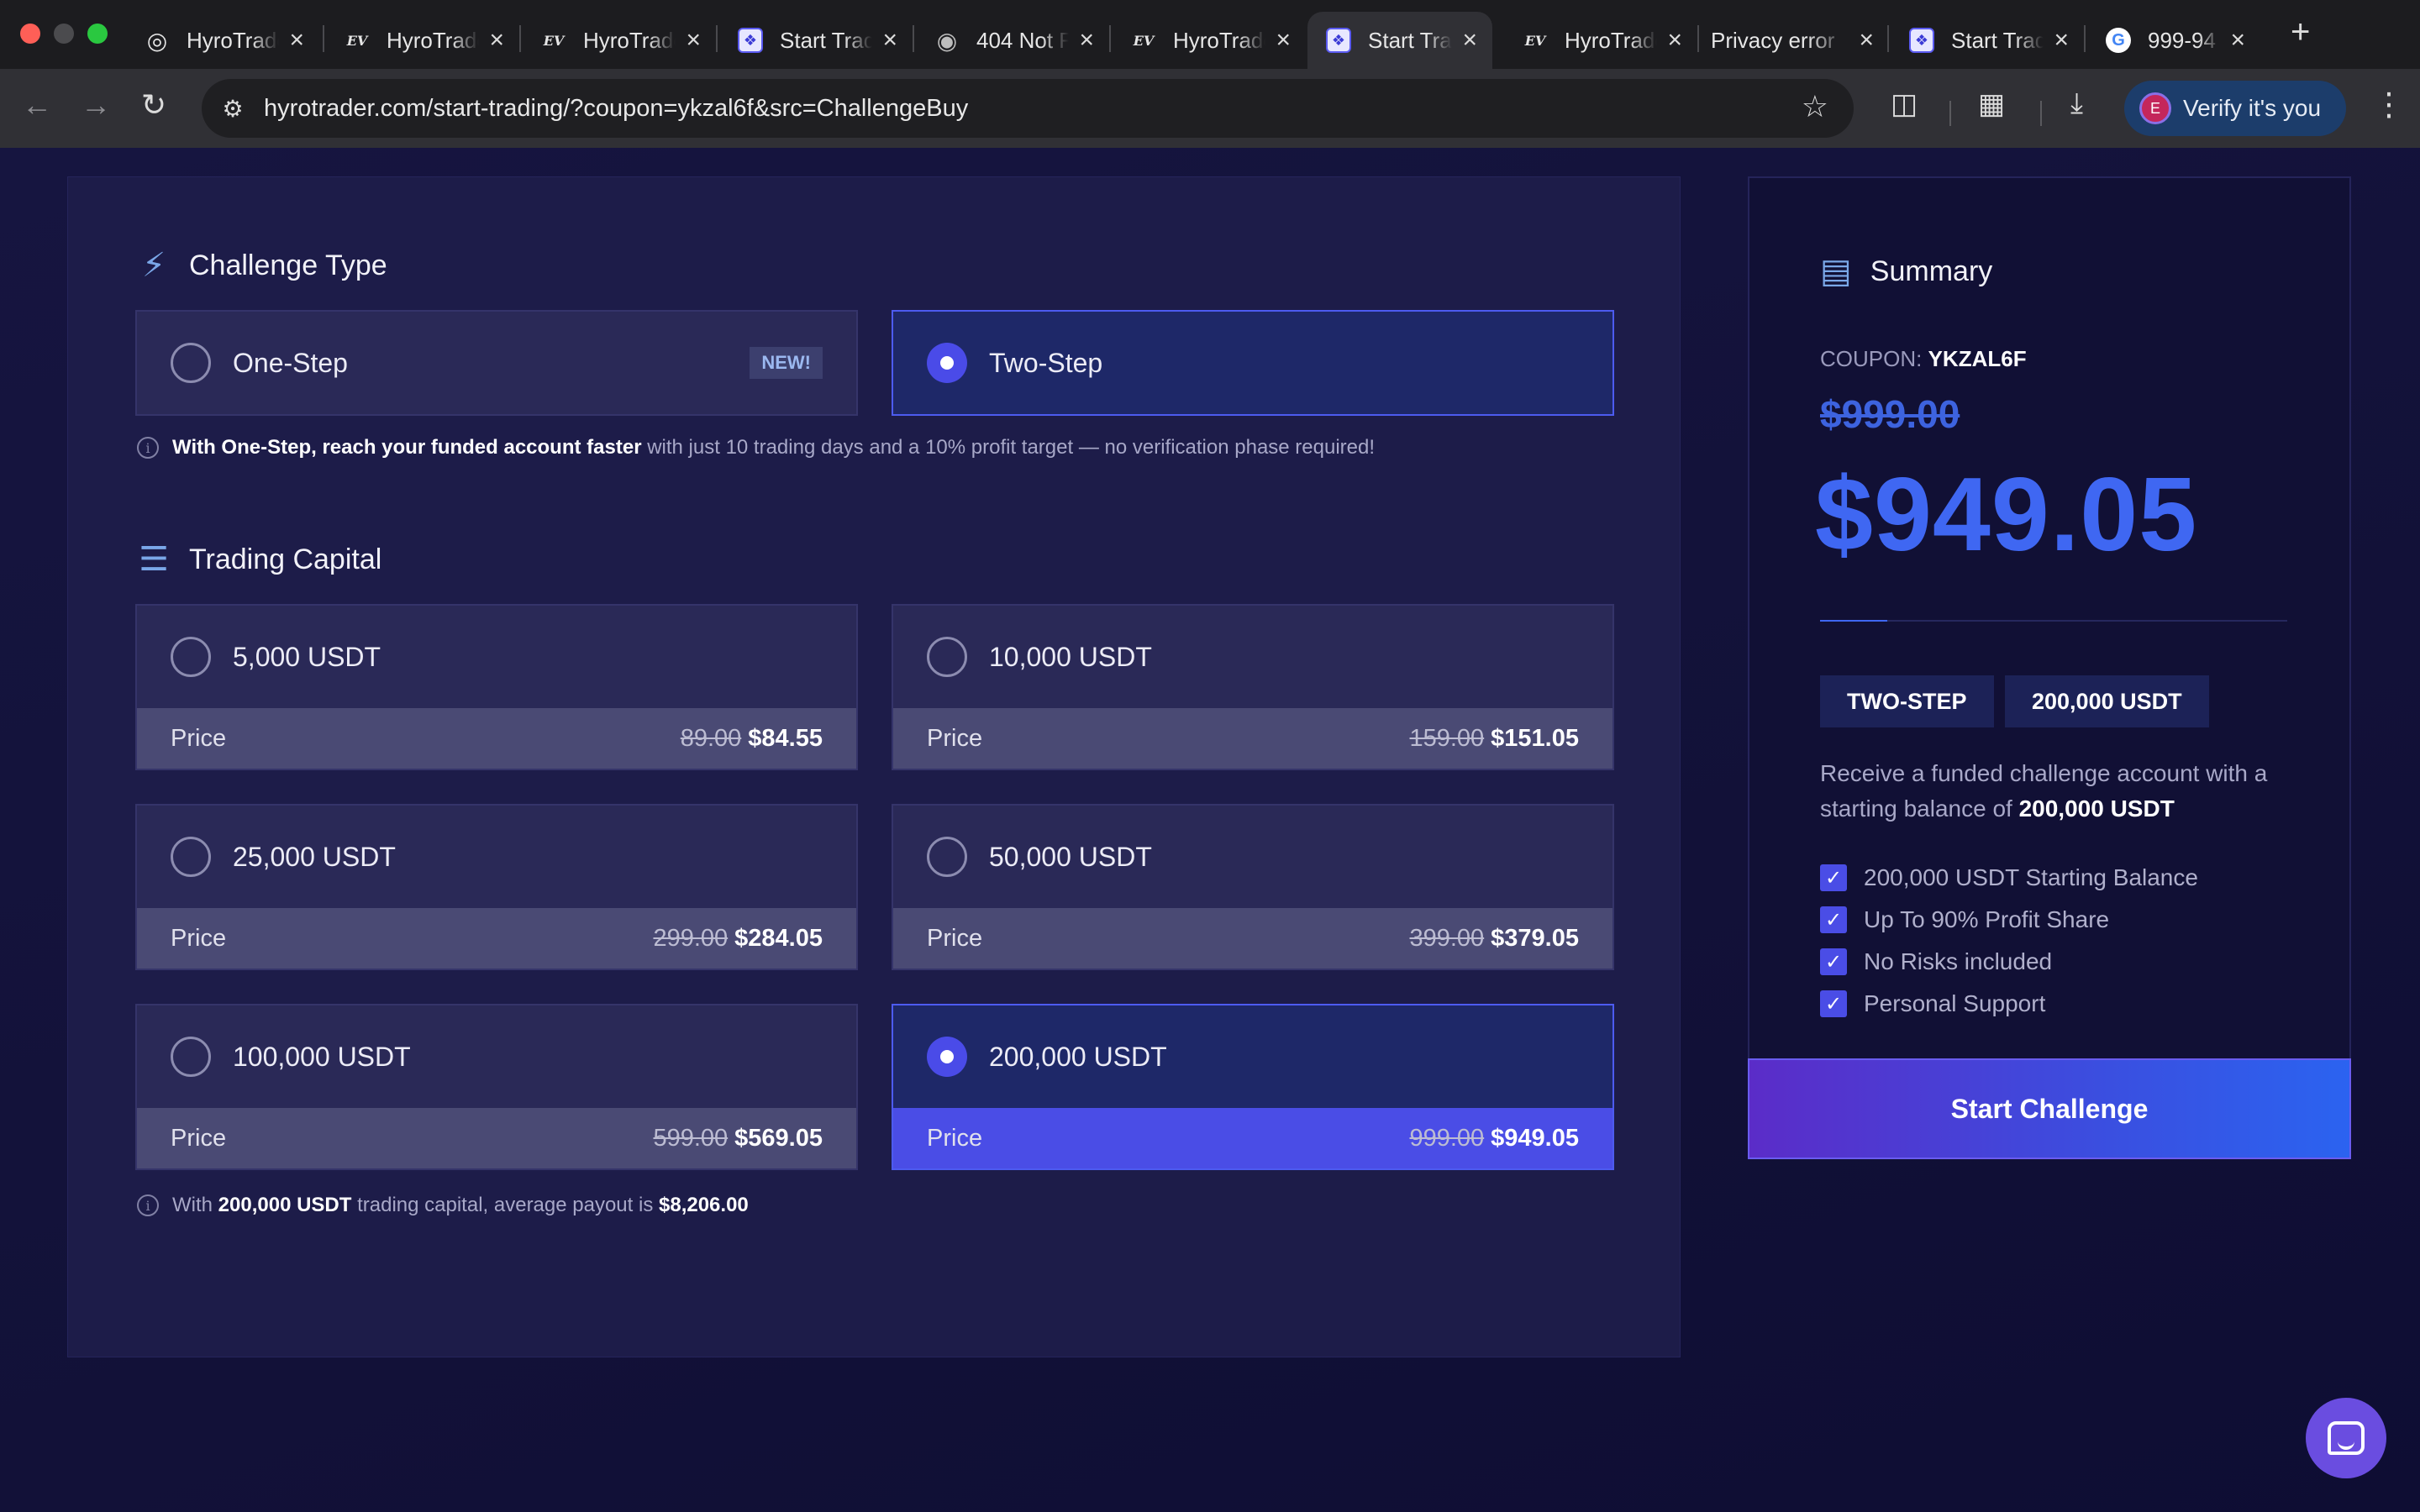 This screenshot has height=1512, width=2420. I want to click on feature-item: ✓ Personal Support, so click(2009, 1004).